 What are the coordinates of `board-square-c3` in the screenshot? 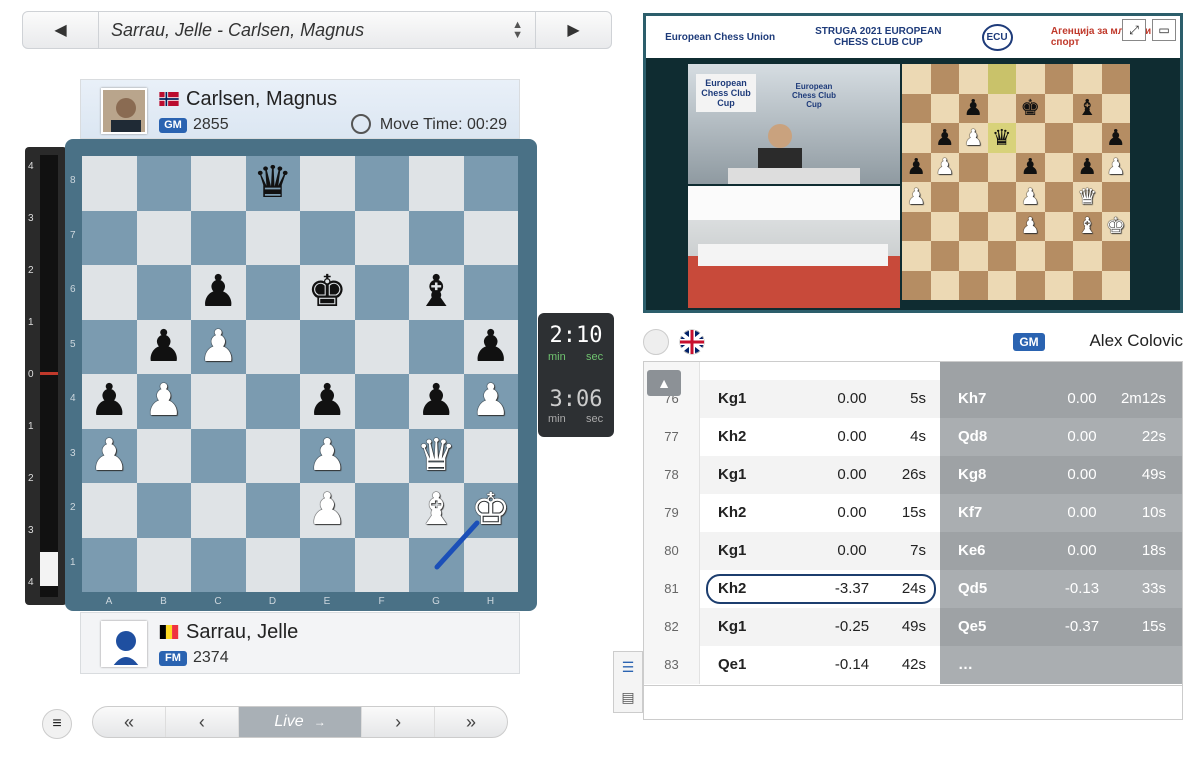 It's located at (218, 455).